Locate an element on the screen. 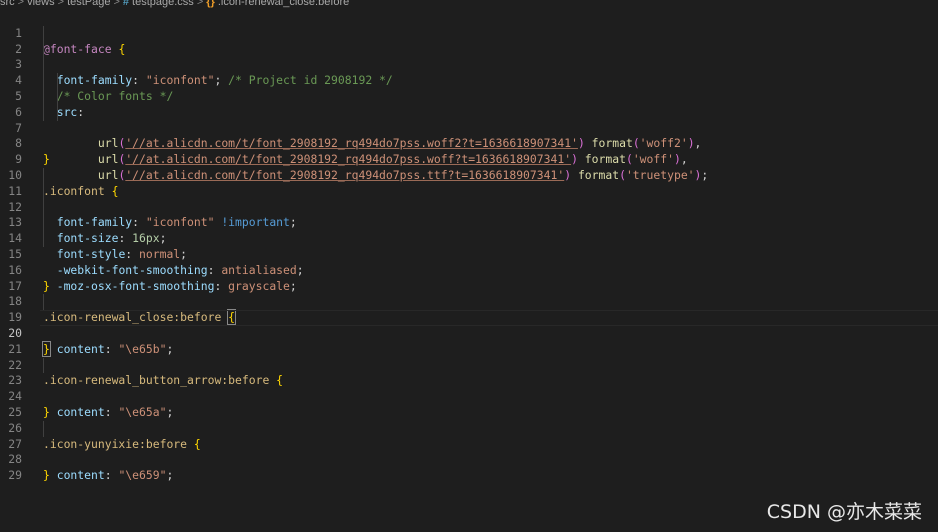  breadcrumb-item-views: views is located at coordinates (41, 4).